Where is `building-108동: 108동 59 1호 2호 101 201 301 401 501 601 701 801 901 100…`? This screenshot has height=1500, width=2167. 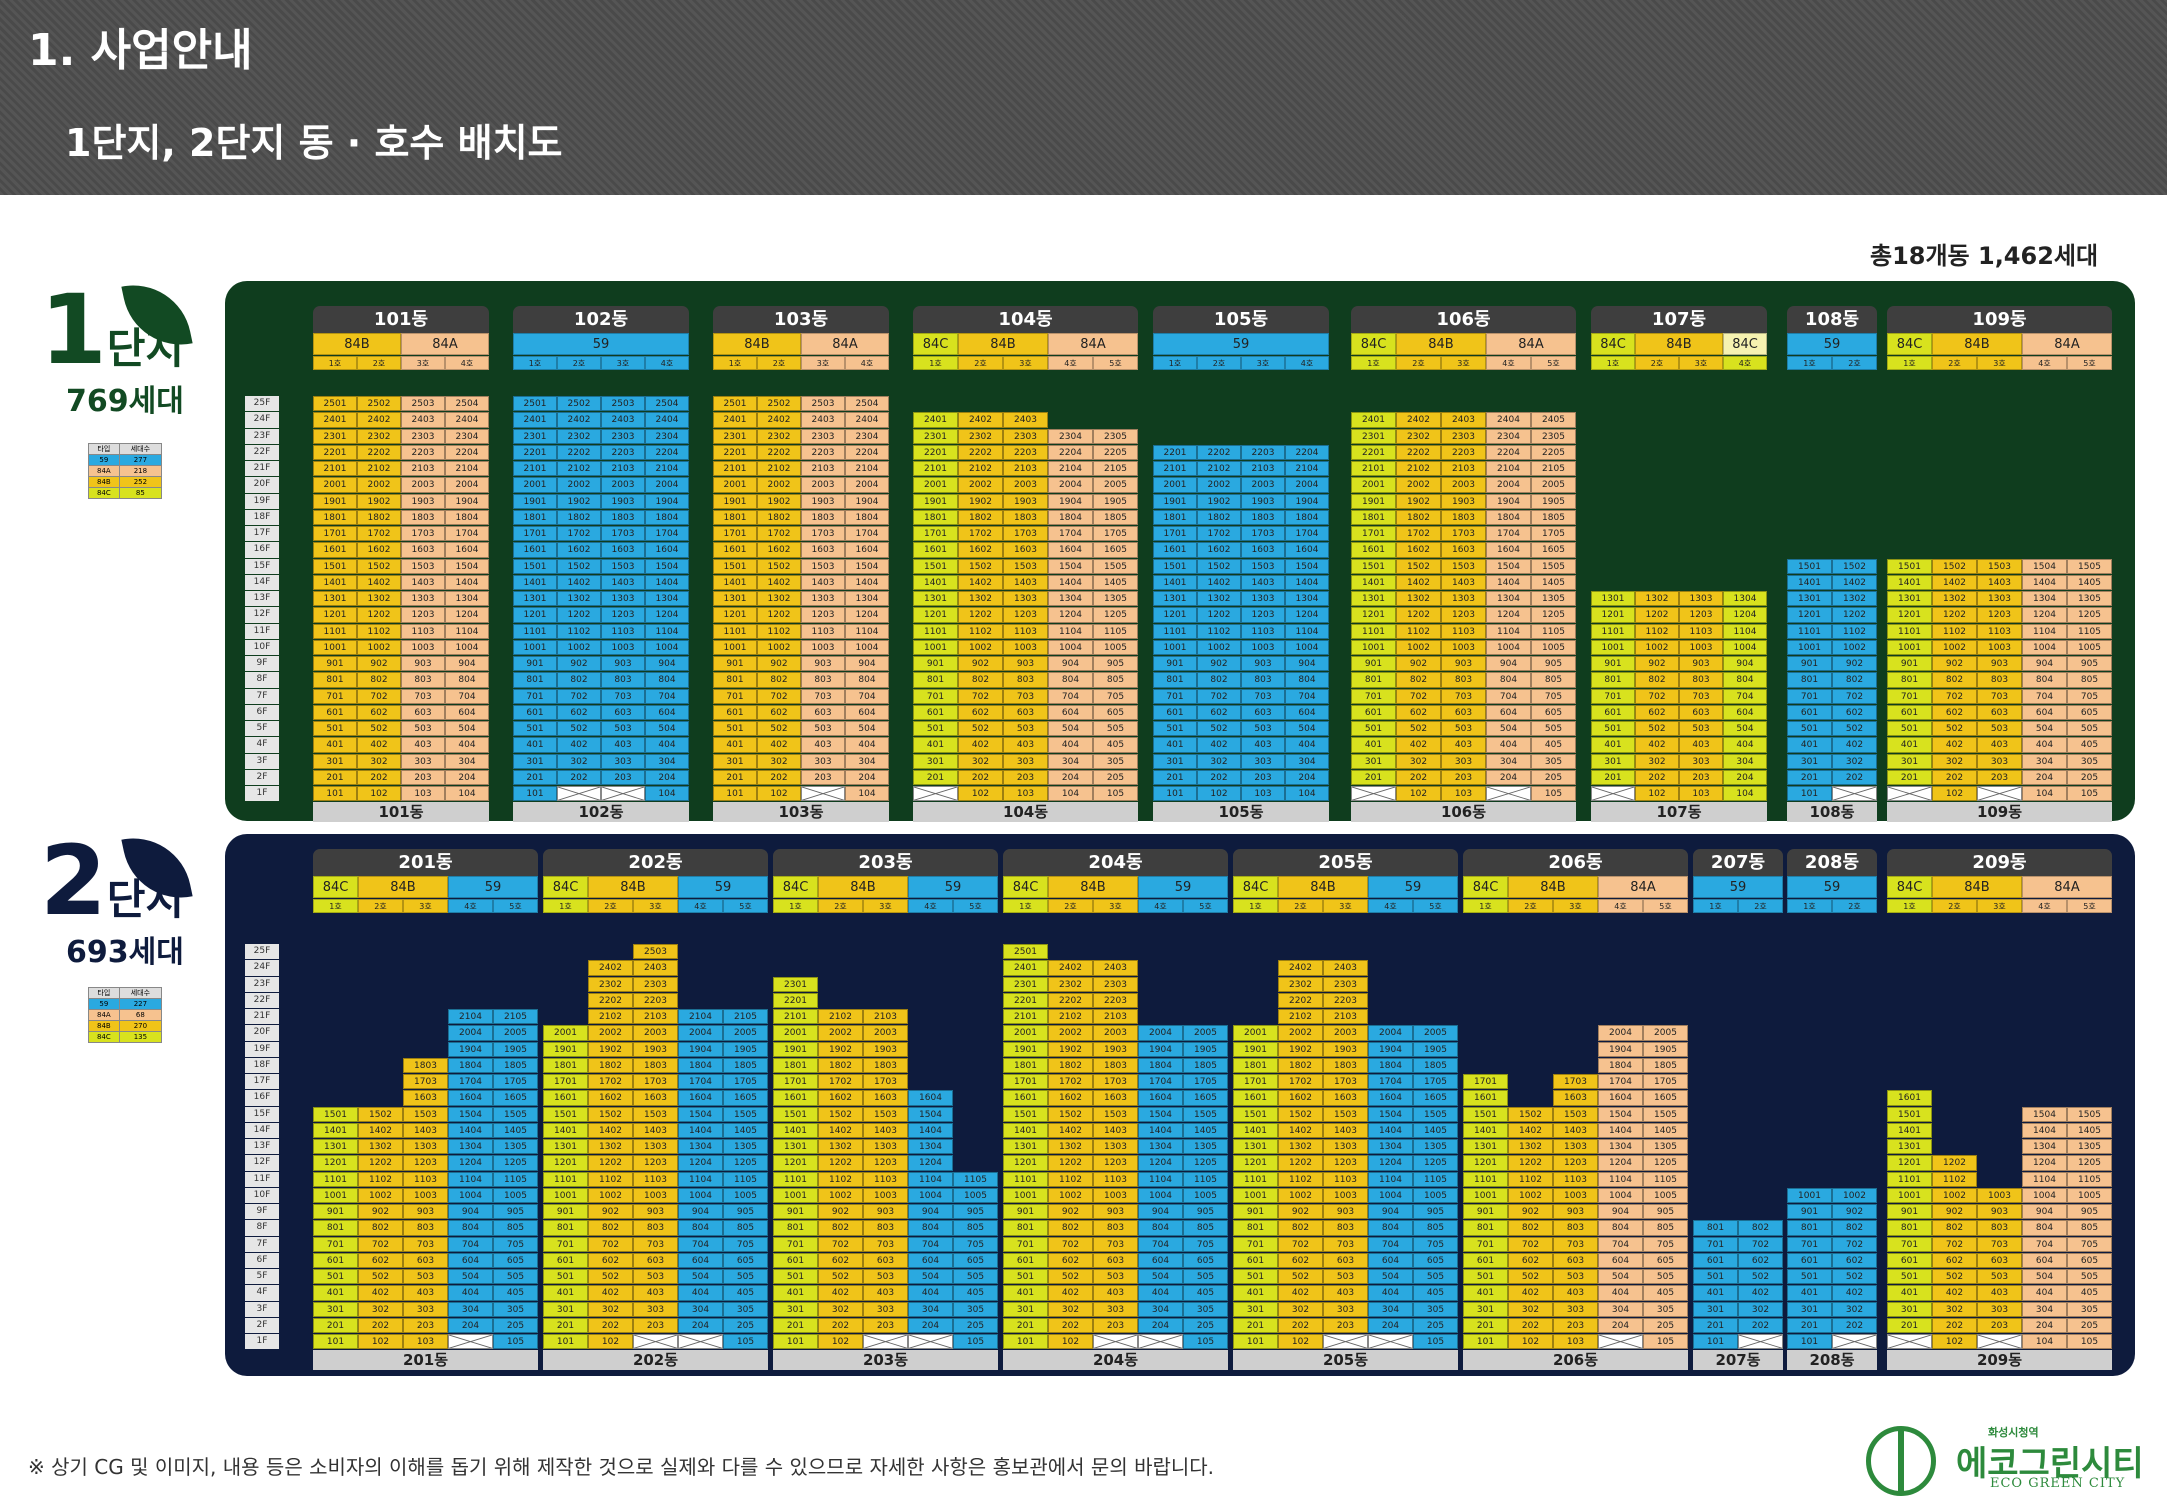 building-108동: 108동 59 1호 2호 101 201 301 401 501 601 701 801 901 100… is located at coordinates (1832, 552).